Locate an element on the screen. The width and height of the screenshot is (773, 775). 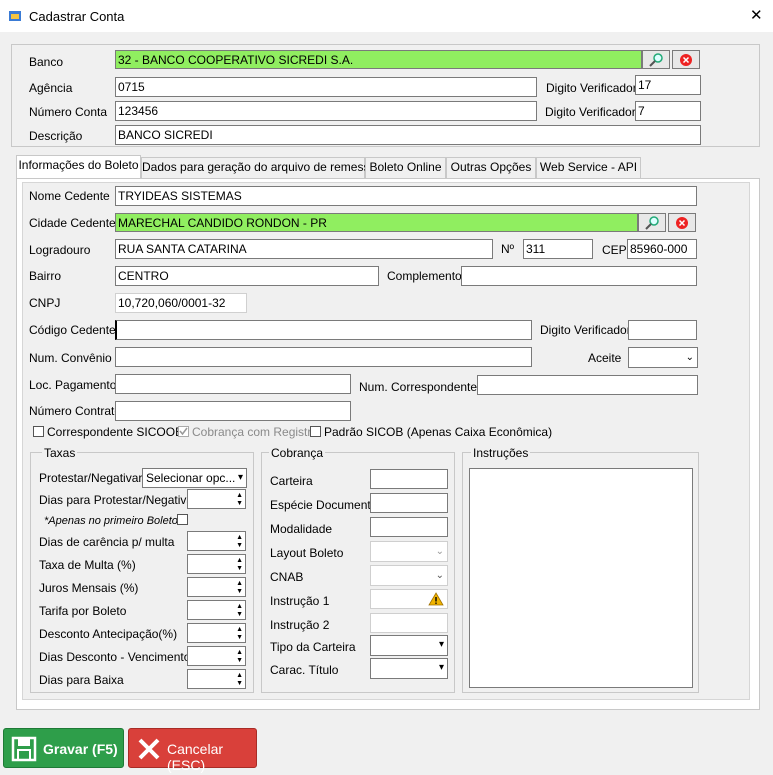
tipo-carteira-label: Tipo da Carteira is located at coordinates (313, 647).